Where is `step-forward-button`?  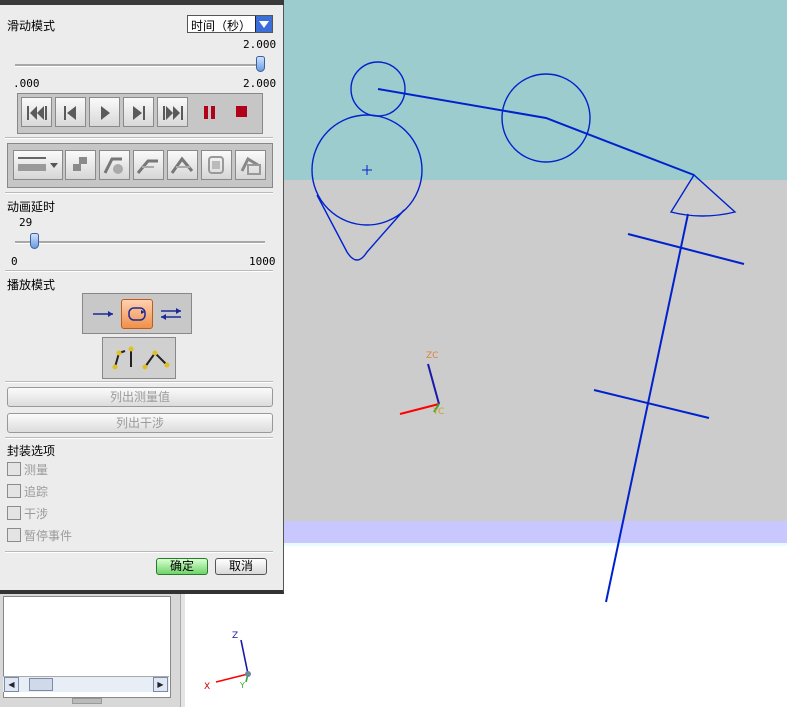
step-forward-button is located at coordinates (138, 112).